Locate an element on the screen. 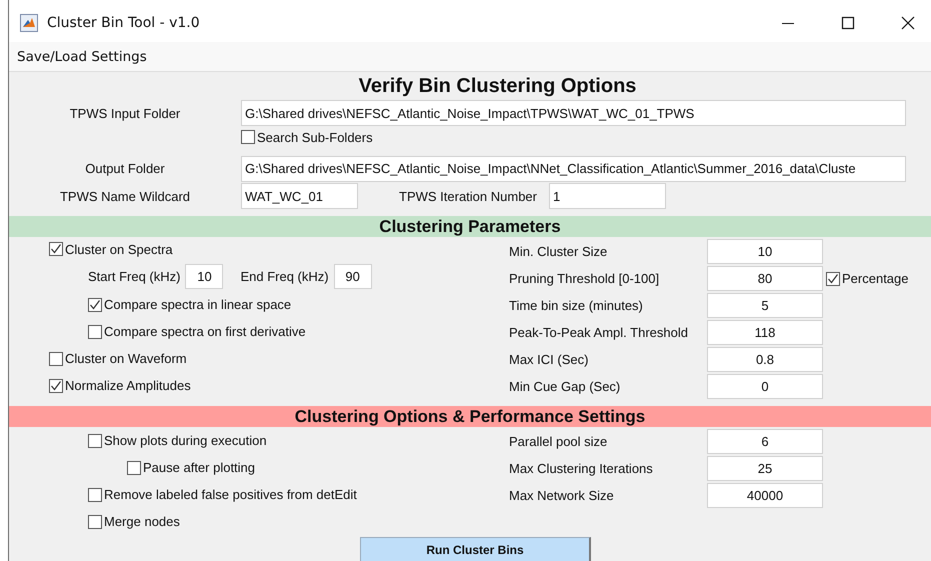 This screenshot has height=561, width=931. checkbox-label: Merge nodes is located at coordinates (142, 521).